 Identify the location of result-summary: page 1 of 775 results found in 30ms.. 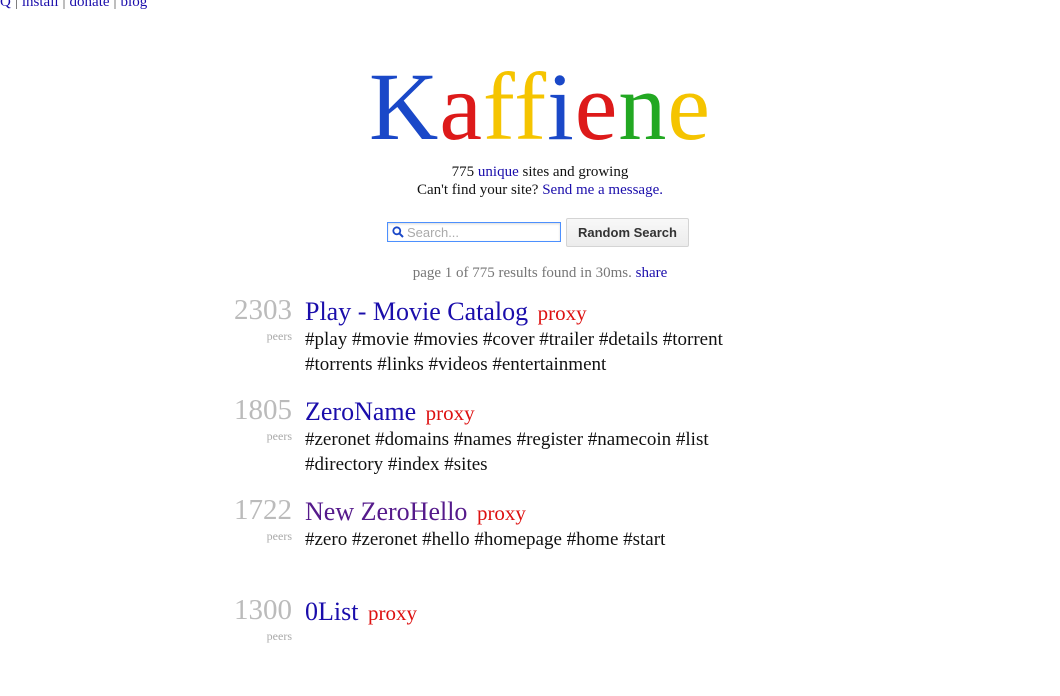
(522, 273).